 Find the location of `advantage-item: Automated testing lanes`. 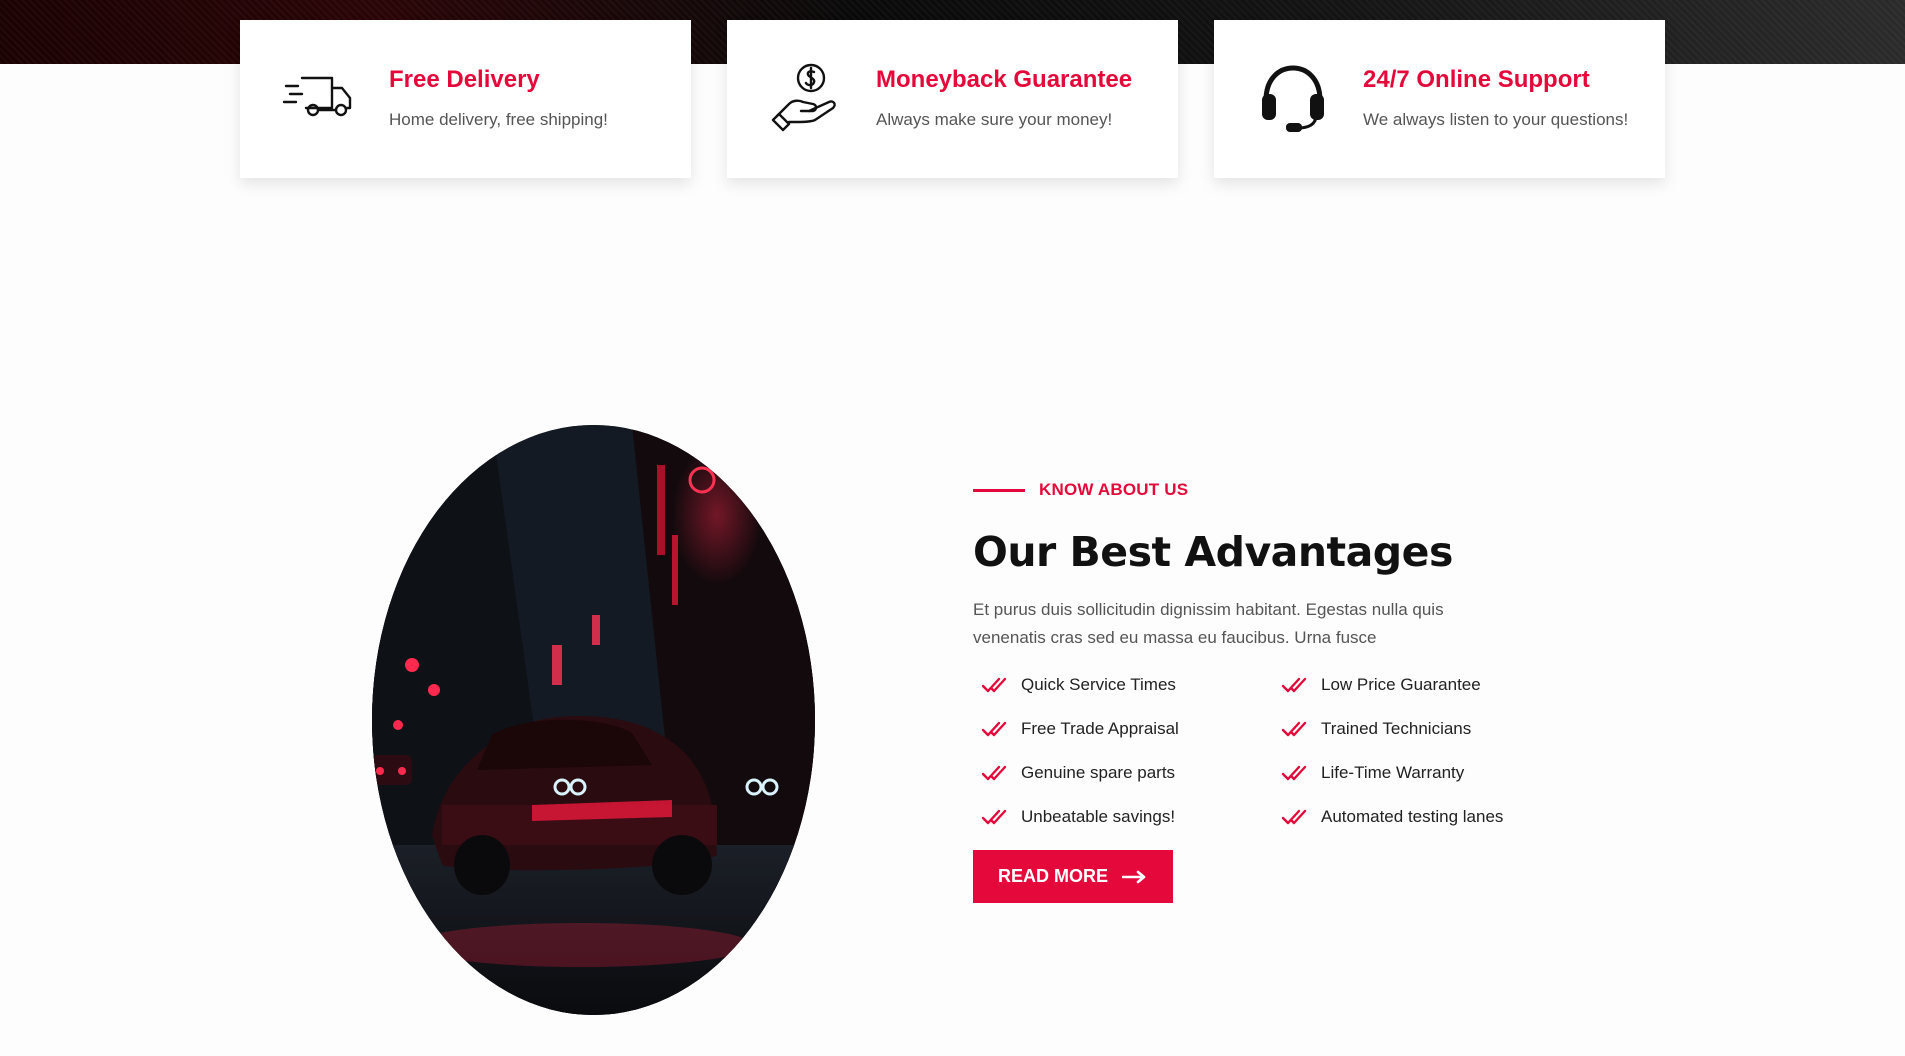

advantage-item: Automated testing lanes is located at coordinates (1423, 817).